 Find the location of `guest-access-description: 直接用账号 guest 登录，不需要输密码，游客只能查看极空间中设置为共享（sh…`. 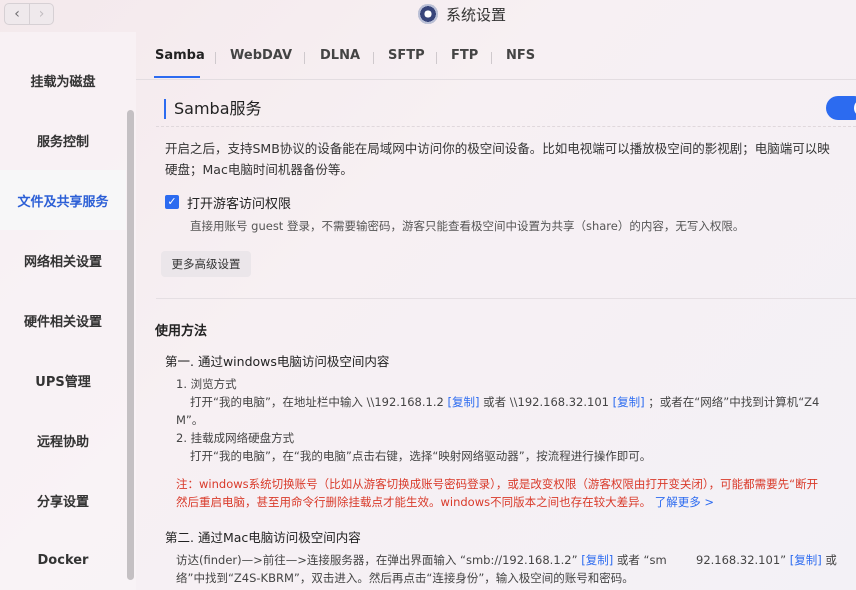

guest-access-description: 直接用账号 guest 登录，不需要输密码，游客只能查看极空间中设置为共享（sh… is located at coordinates (467, 226).